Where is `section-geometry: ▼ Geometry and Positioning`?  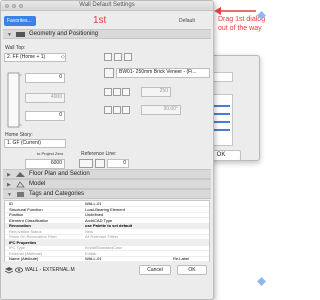 section-geometry: ▼ Geometry and Positioning is located at coordinates (107, 34).